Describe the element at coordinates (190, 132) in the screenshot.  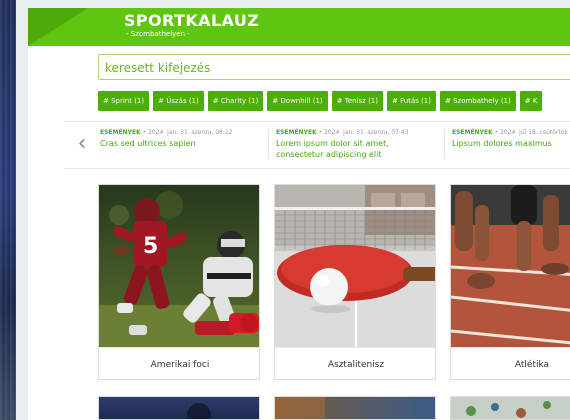
I see `news-date: 2024. jan. 31. szerda, 08:12` at that location.